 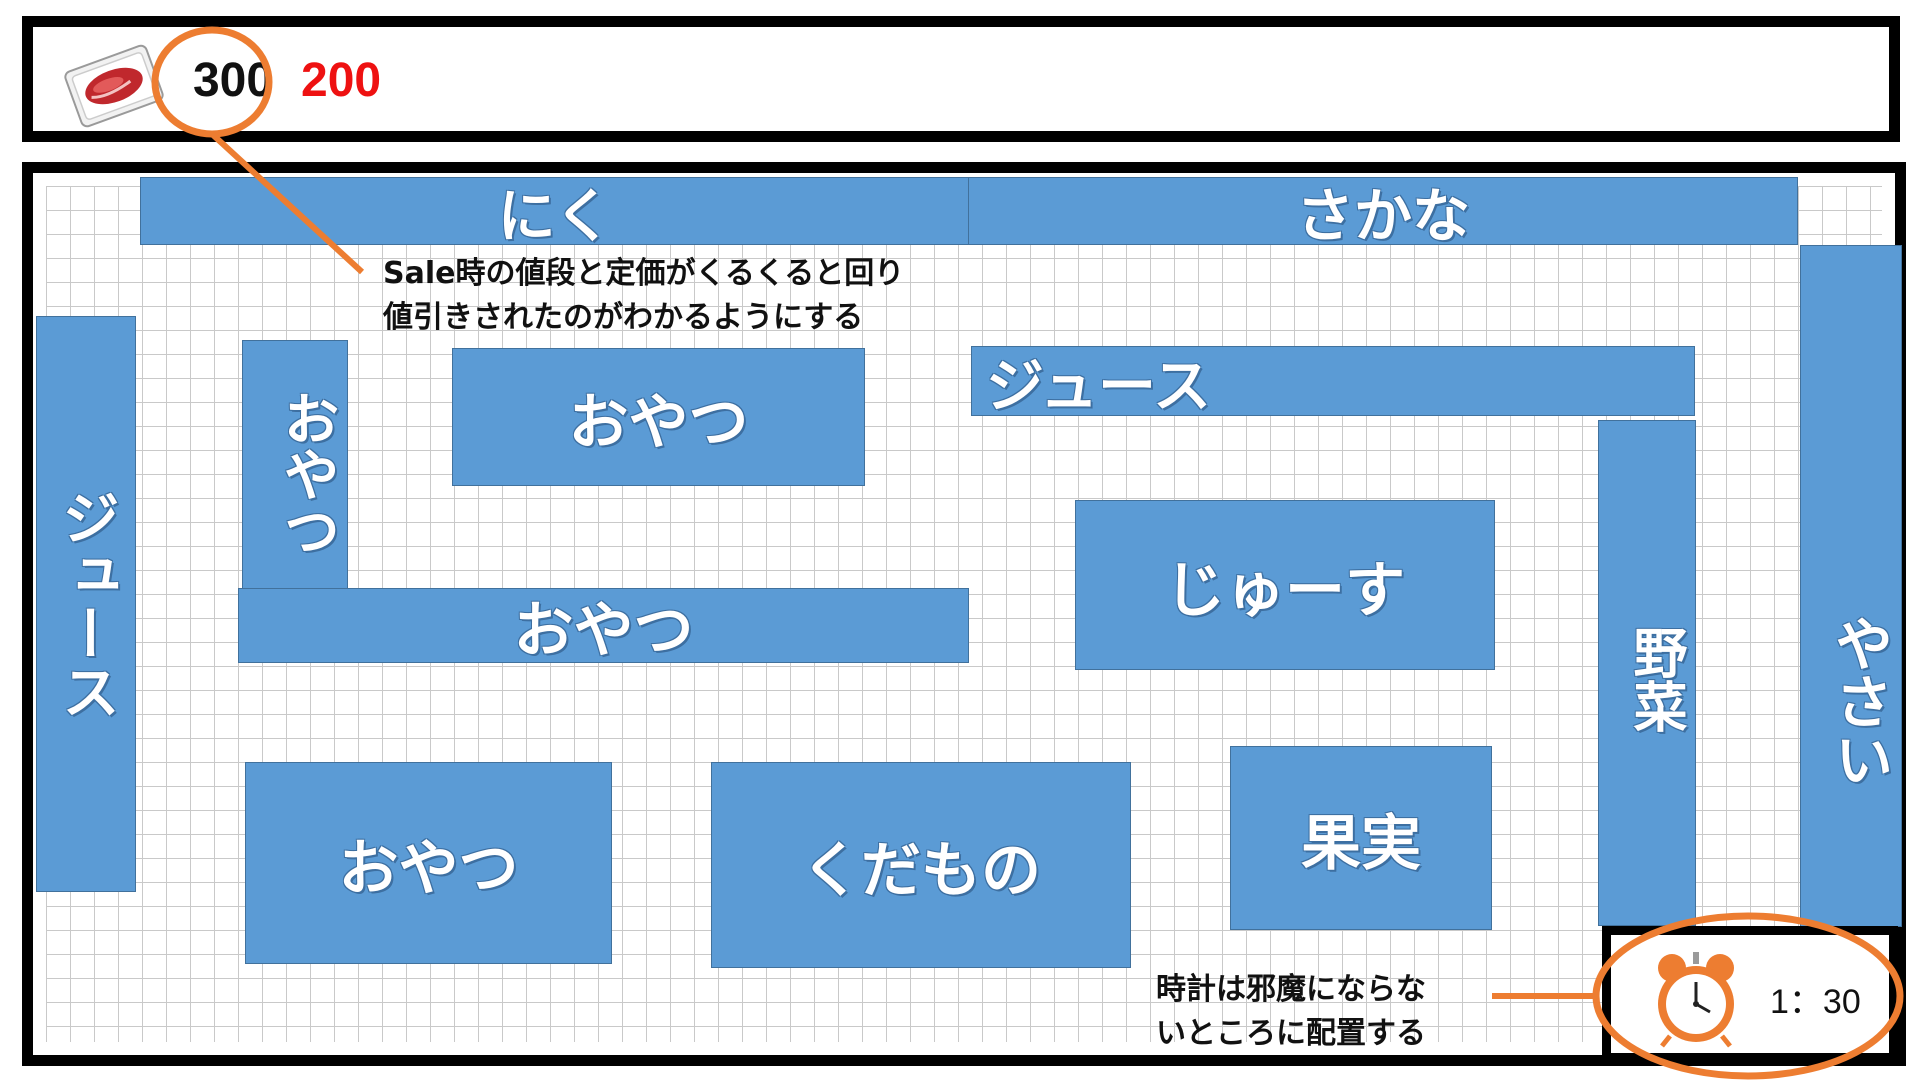 I want to click on shelf-label: 果実, so click(x=1361, y=843).